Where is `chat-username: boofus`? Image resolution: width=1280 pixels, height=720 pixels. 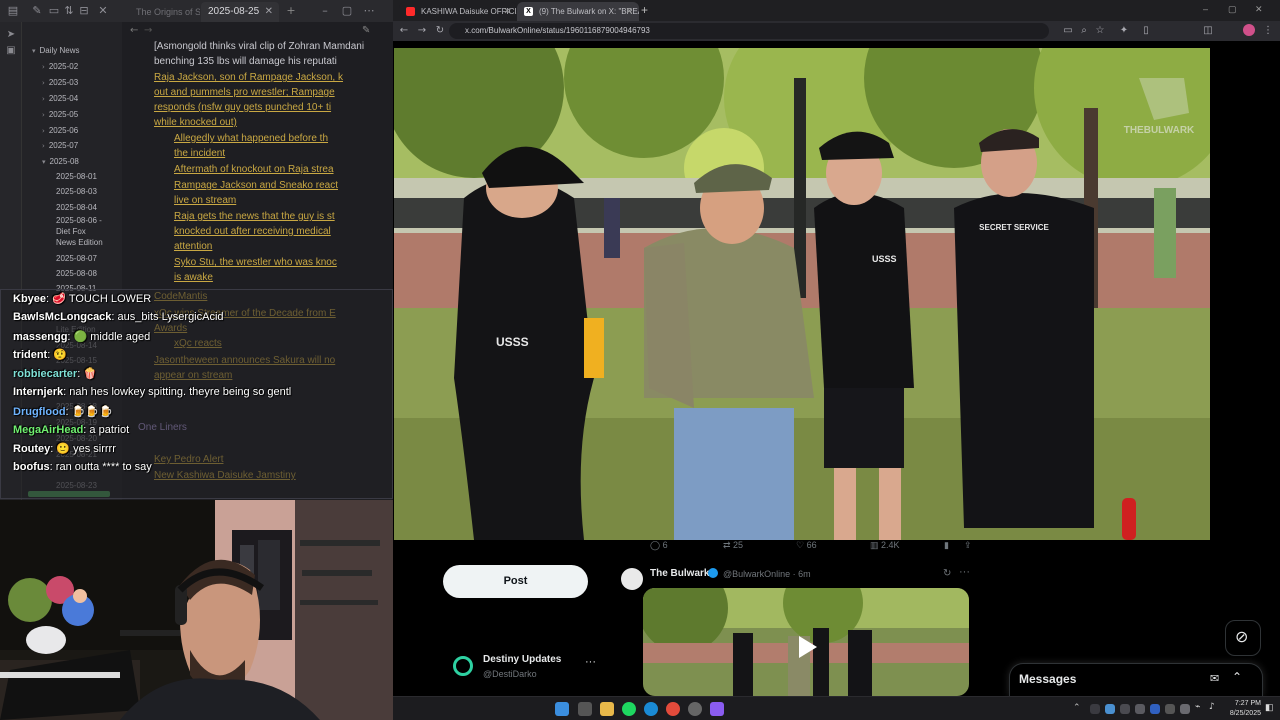 chat-username: boofus is located at coordinates (31, 467).